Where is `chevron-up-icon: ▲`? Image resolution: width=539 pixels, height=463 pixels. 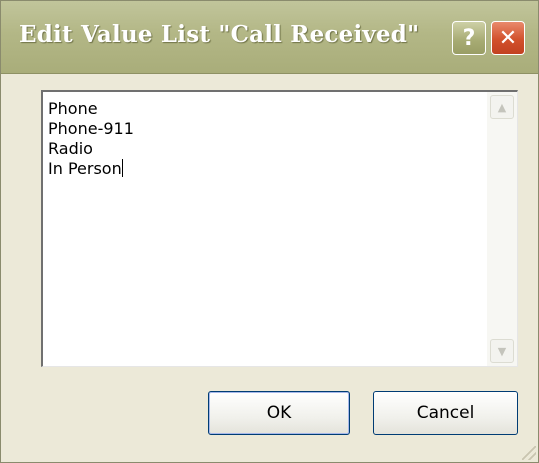
chevron-up-icon: ▲ is located at coordinates (502, 107).